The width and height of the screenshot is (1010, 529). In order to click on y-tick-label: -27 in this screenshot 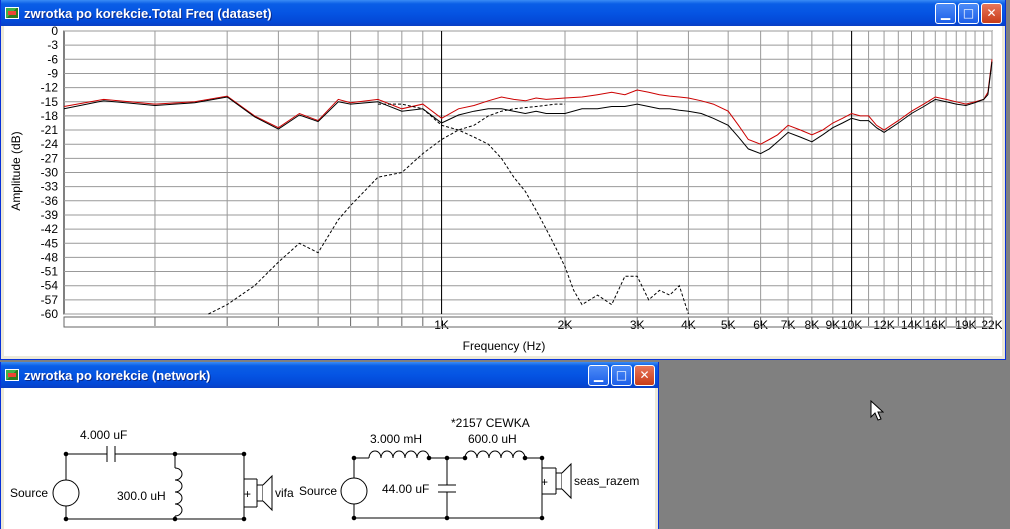, I will do `click(50, 158)`.